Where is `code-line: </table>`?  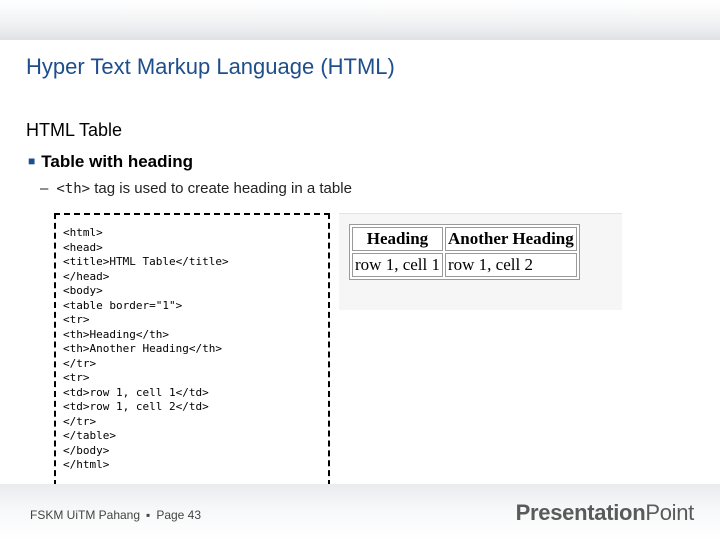 code-line: </table> is located at coordinates (89, 435).